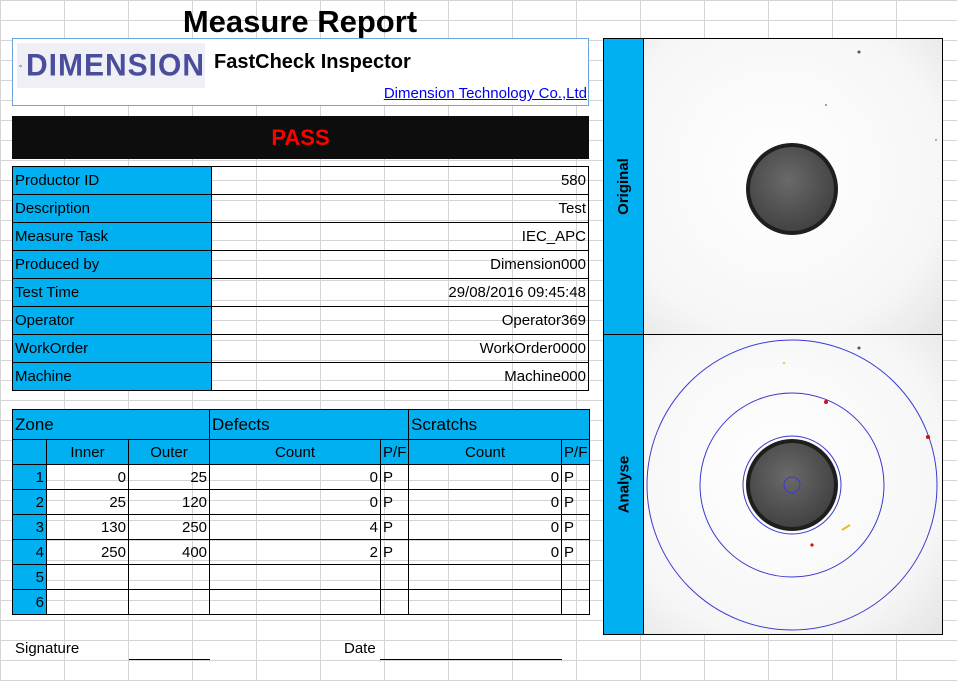 This screenshot has width=957, height=681. I want to click on logo-wordmark: DIMENSION, so click(115, 65).